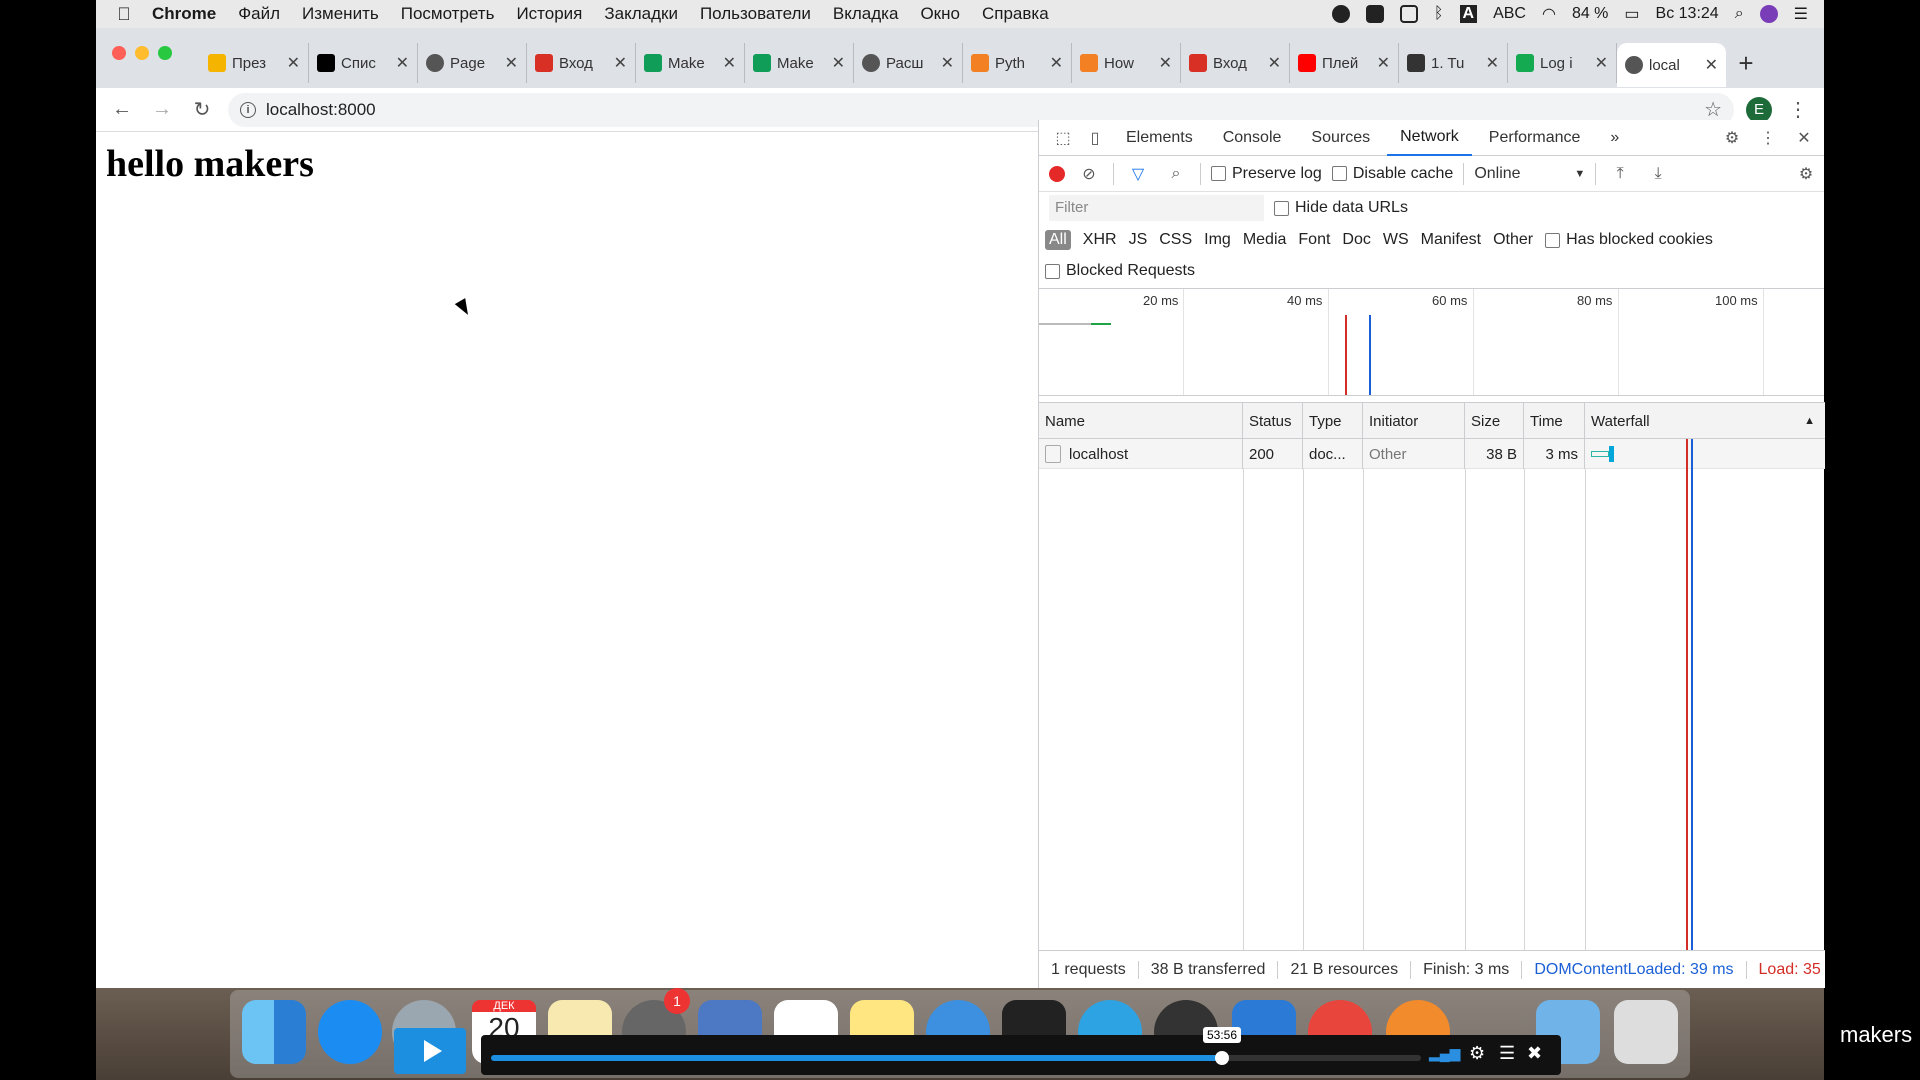  What do you see at coordinates (1408, 14) in the screenshot?
I see `screen-icon` at bounding box center [1408, 14].